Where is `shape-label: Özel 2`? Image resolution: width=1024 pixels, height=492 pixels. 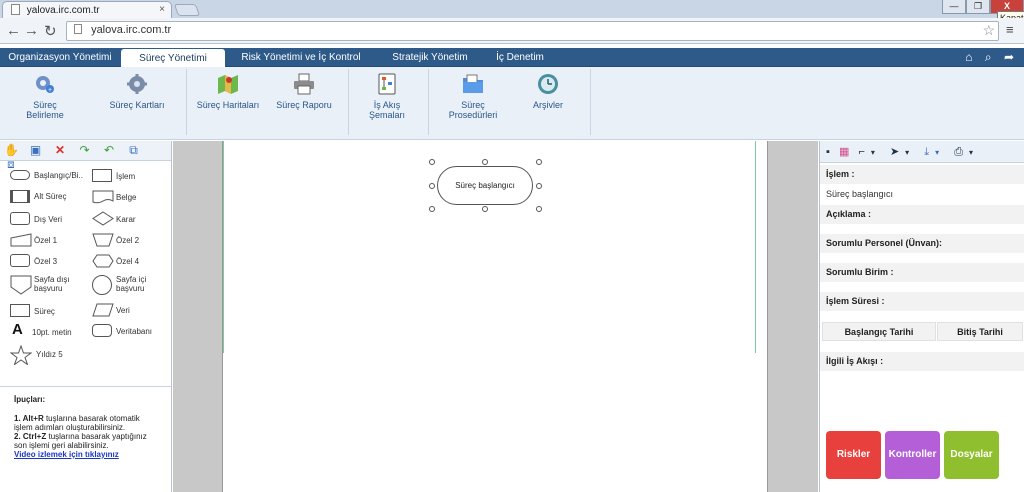 shape-label: Özel 2 is located at coordinates (128, 240).